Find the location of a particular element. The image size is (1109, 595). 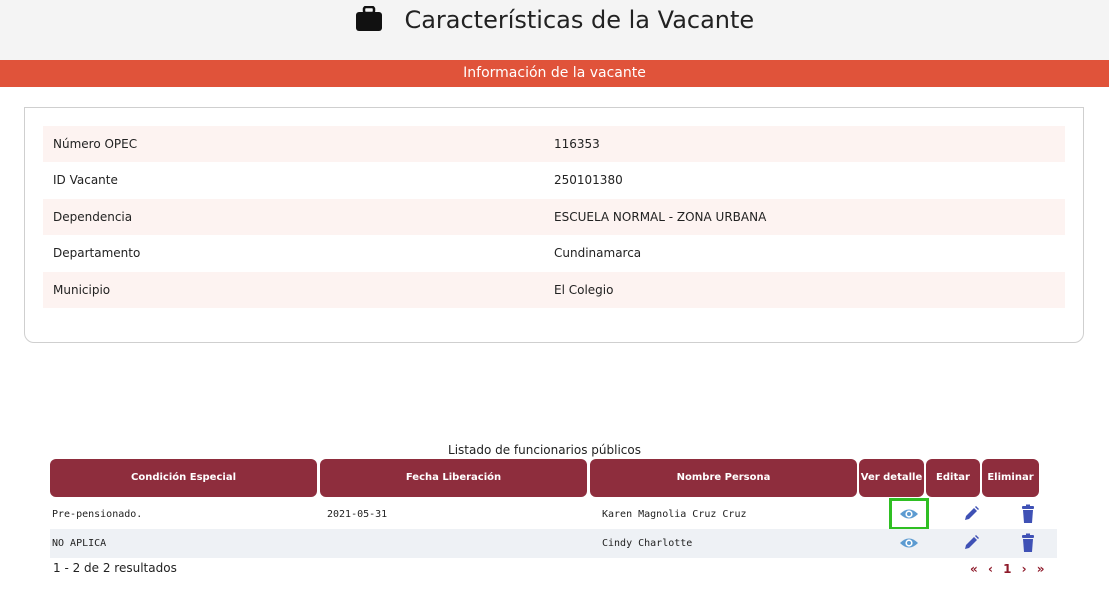

cell-nombre: Cindy Charlotte is located at coordinates (647, 543).